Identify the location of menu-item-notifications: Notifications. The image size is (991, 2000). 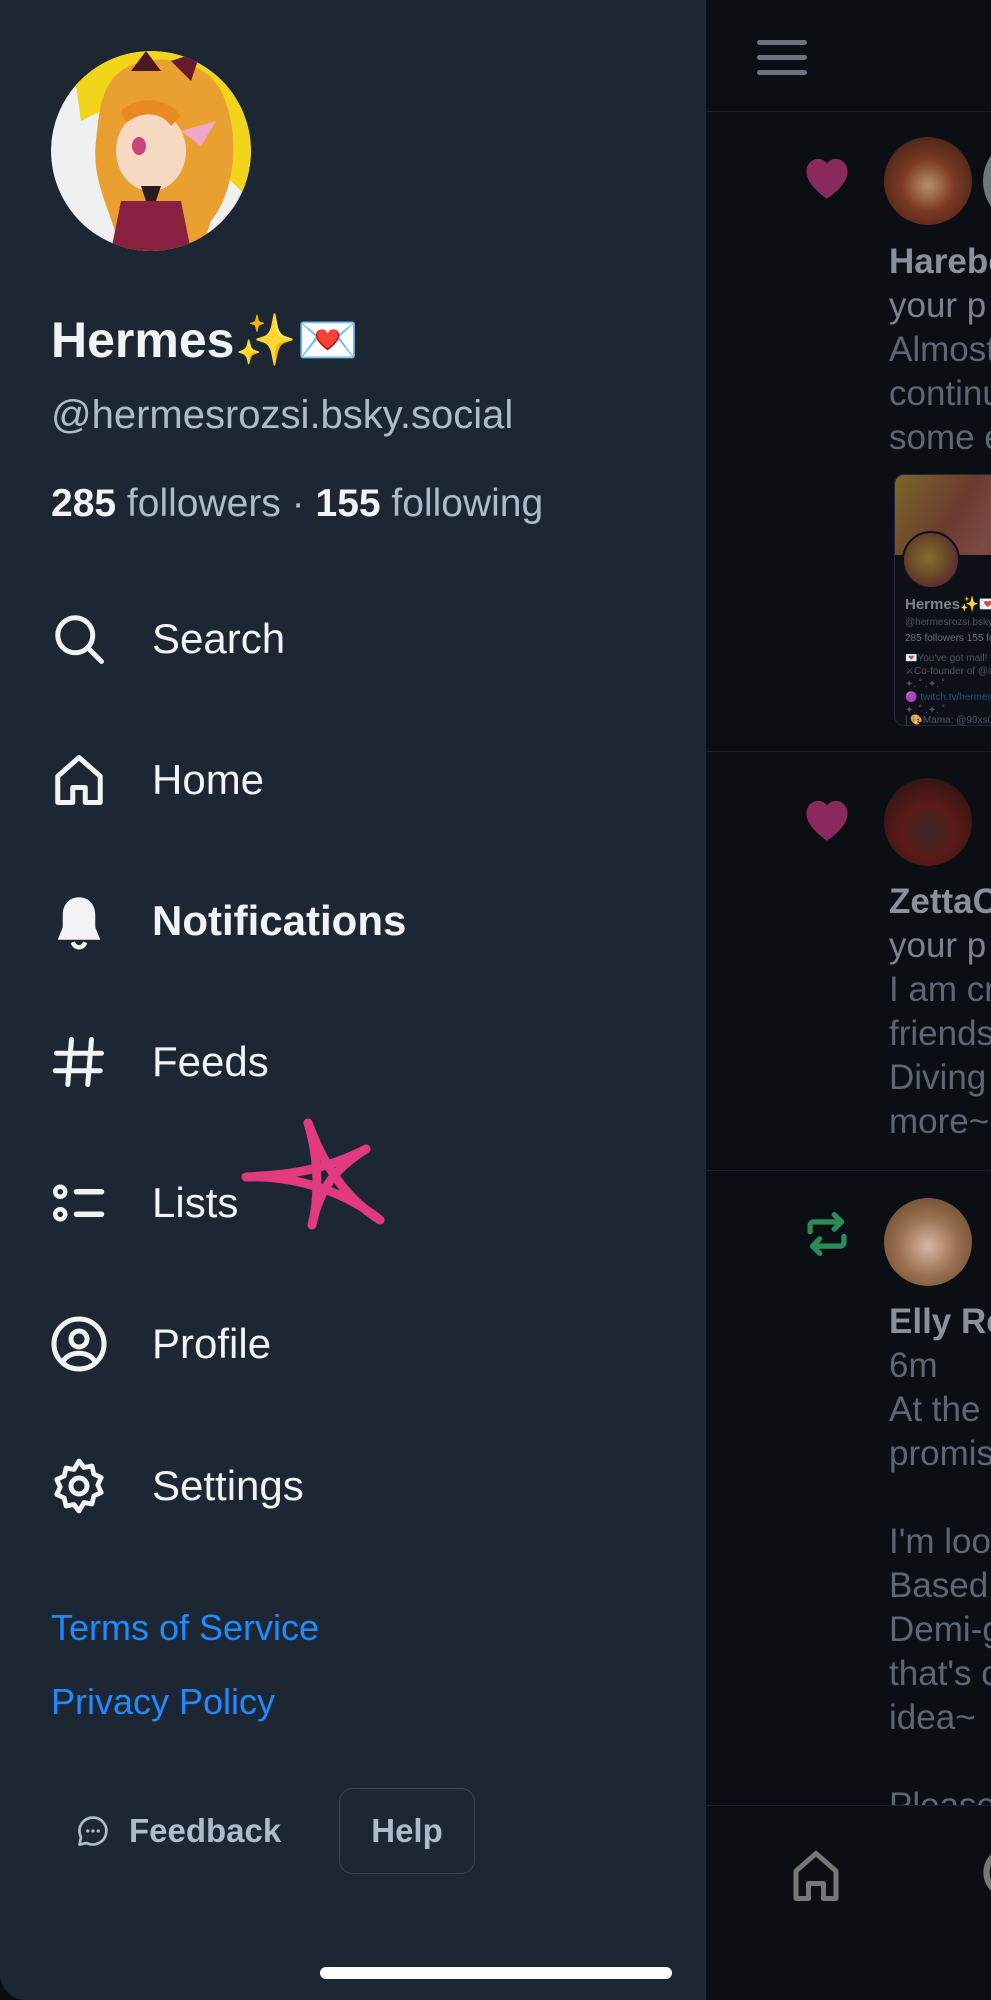
(328, 921).